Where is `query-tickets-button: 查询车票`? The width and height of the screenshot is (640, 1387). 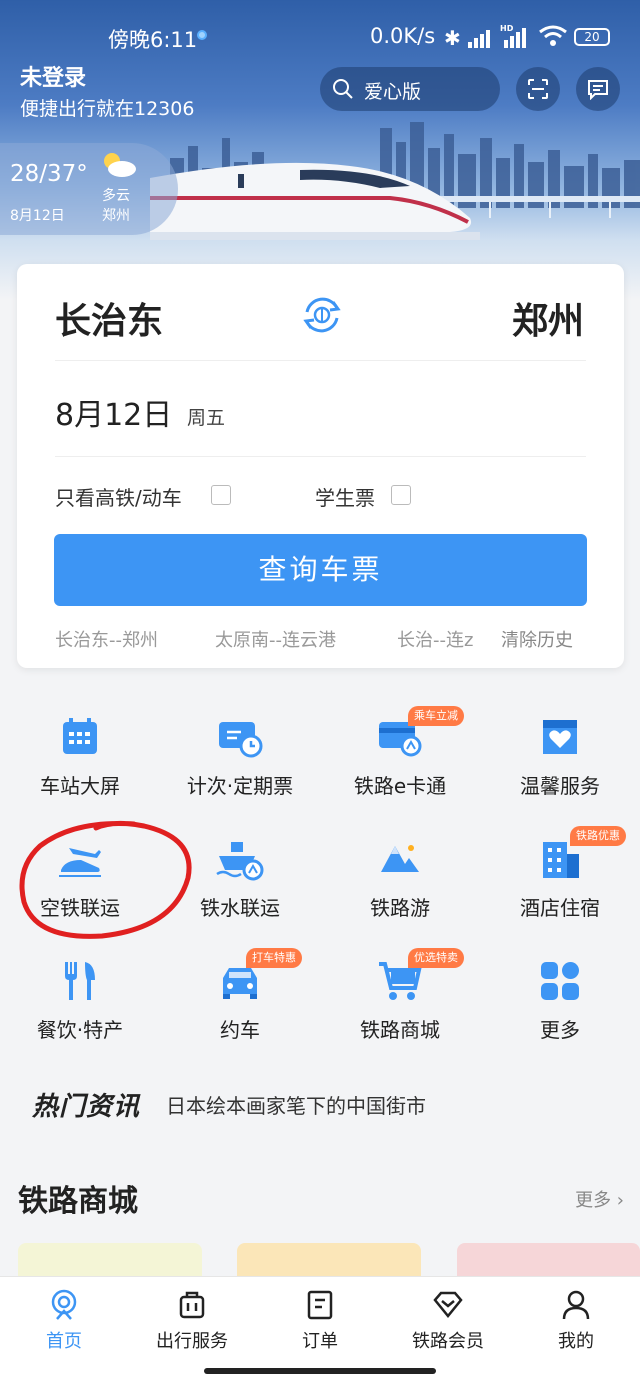
query-tickets-button: 查询车票 is located at coordinates (320, 570).